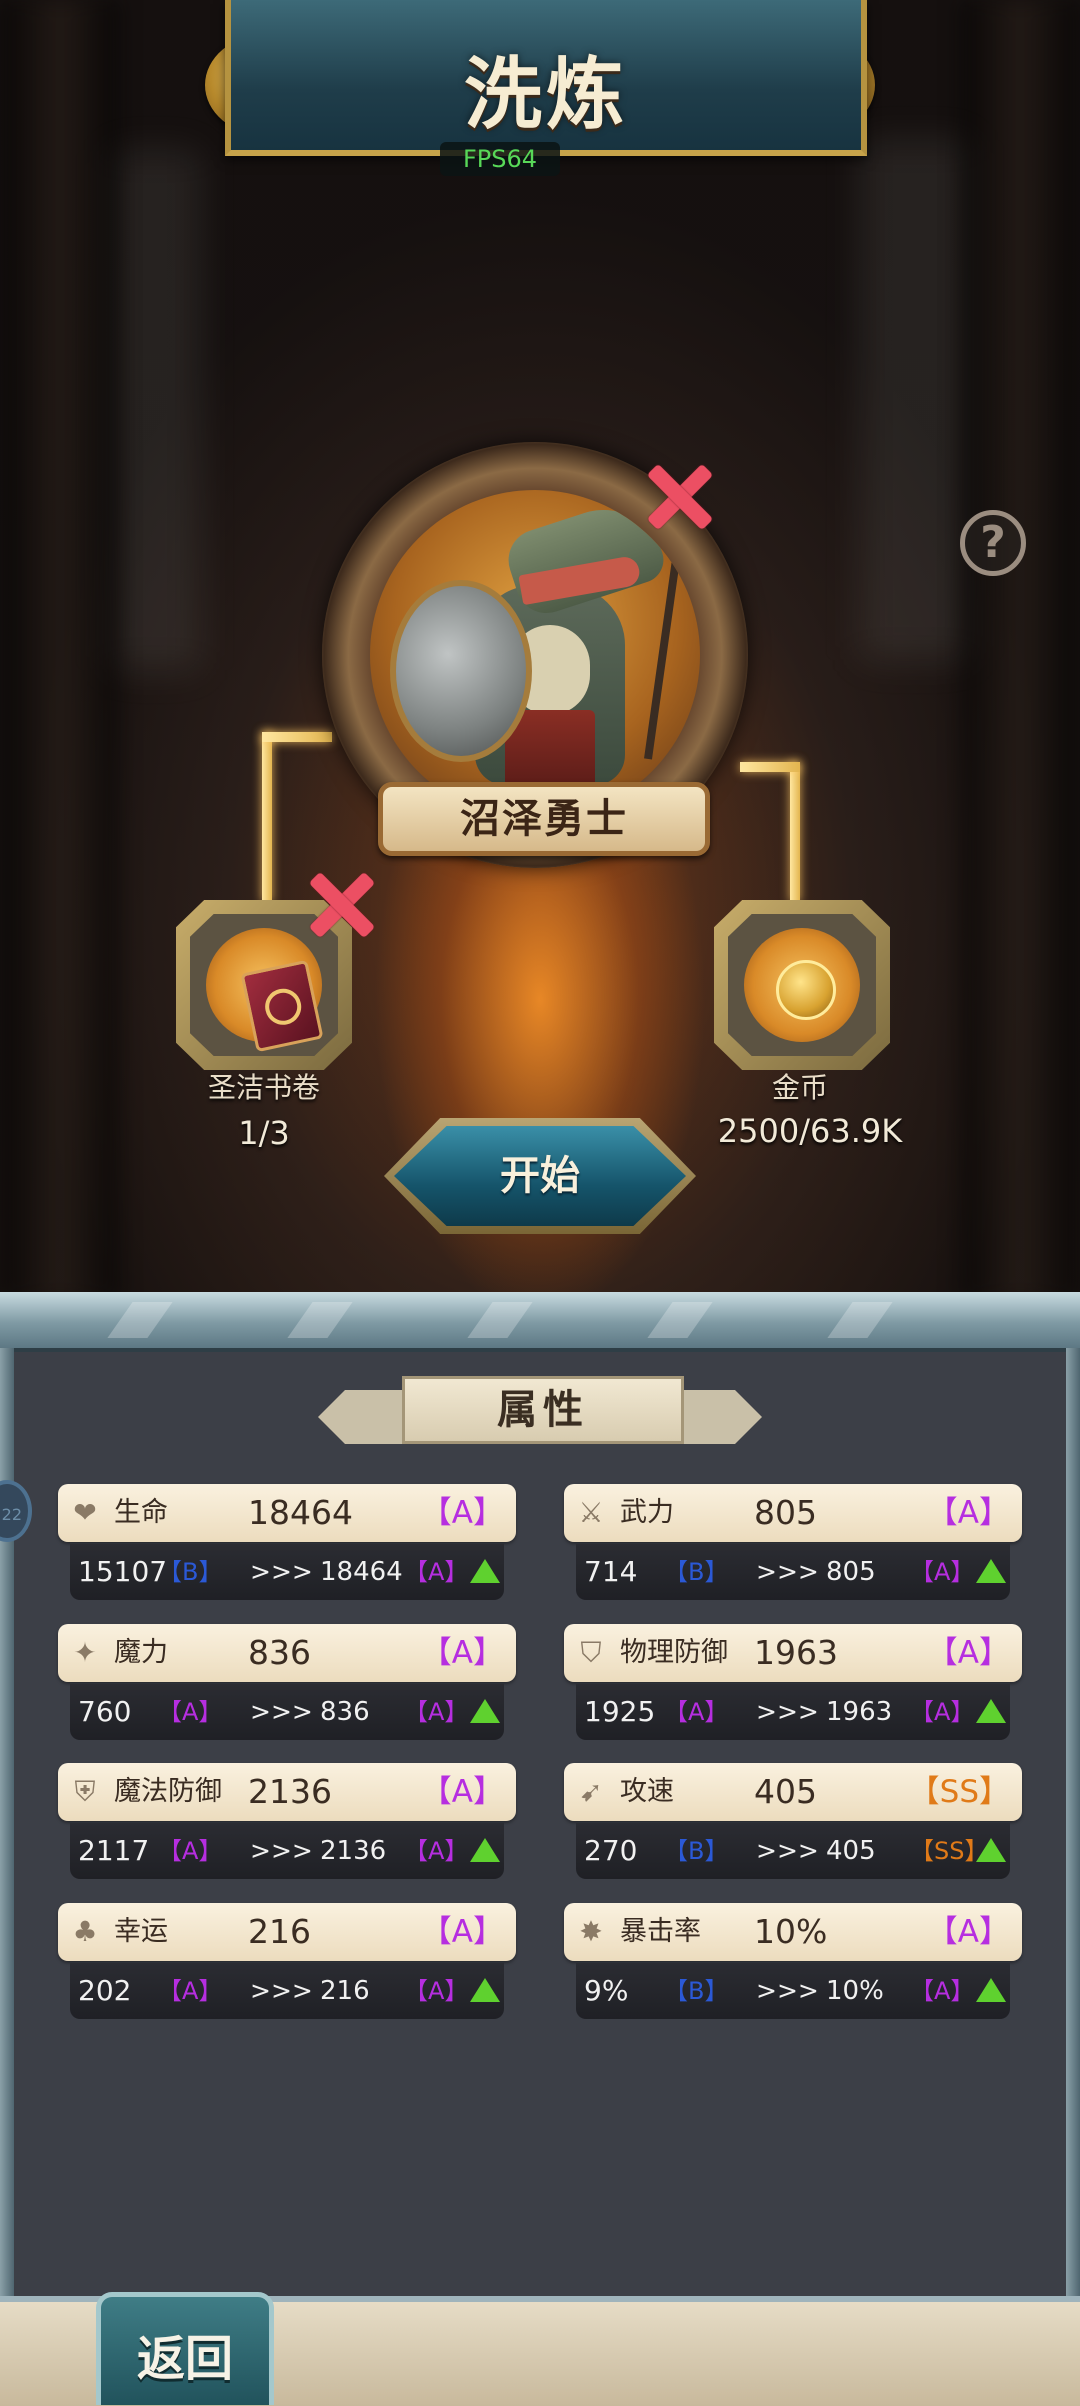 Image resolution: width=1080 pixels, height=2406 pixels. I want to click on attribute-value: 18464, so click(300, 1512).